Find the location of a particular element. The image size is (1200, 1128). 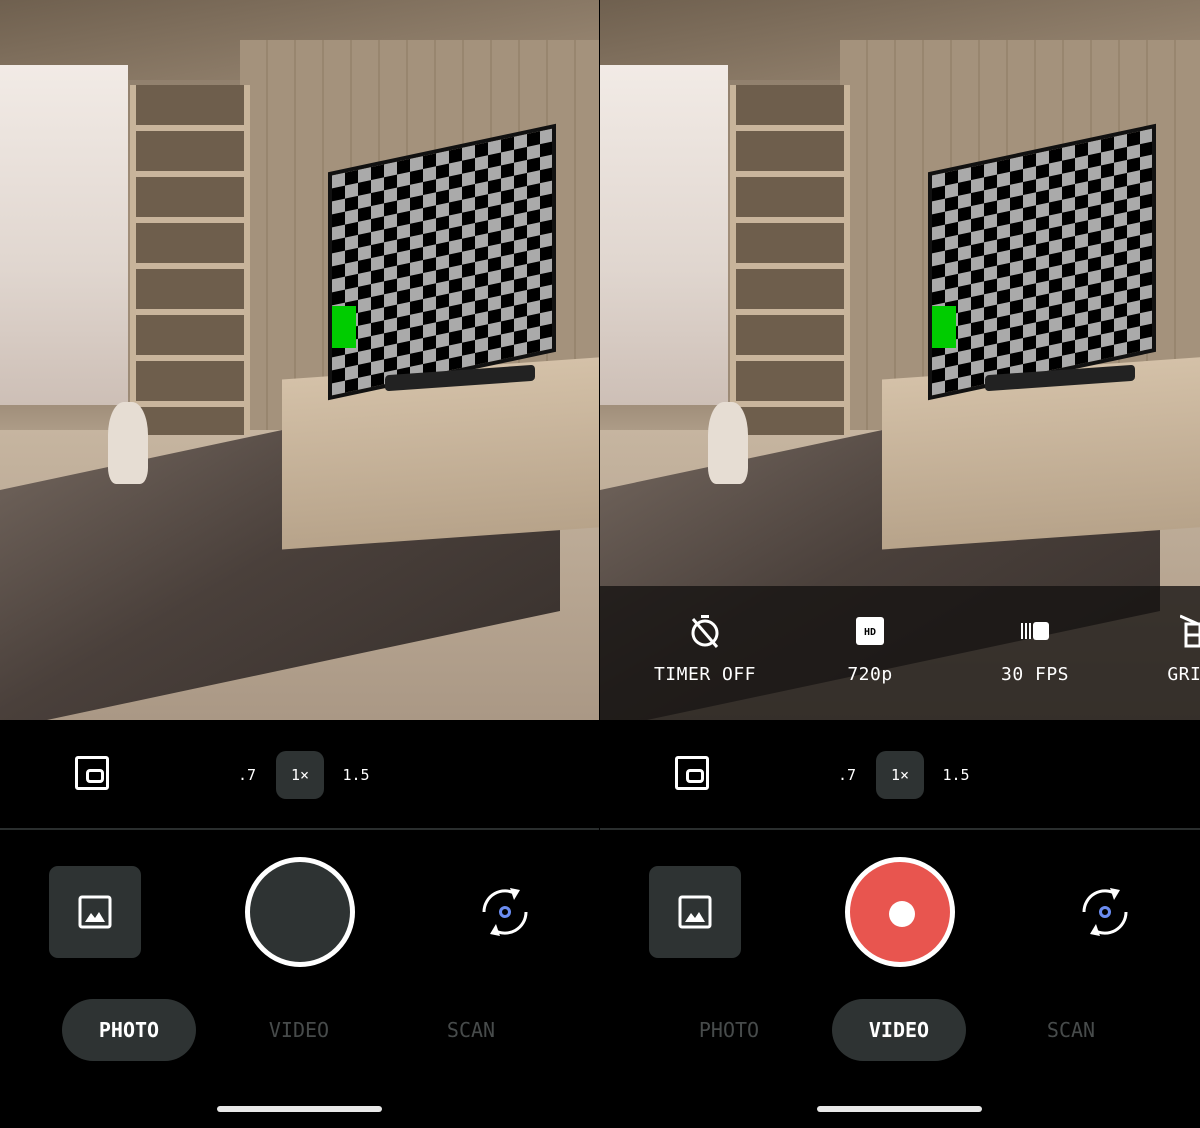

setting-hd: HD 720p is located at coordinates (870, 635).